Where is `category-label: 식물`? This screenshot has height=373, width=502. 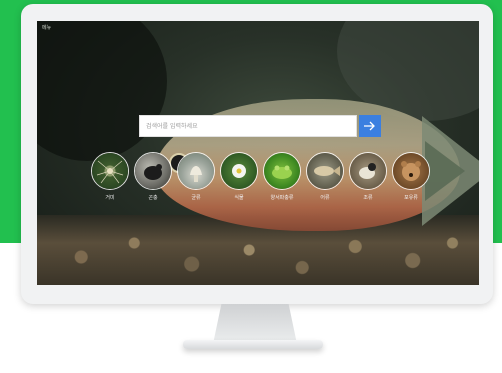
category-label: 식물 is located at coordinates (239, 198).